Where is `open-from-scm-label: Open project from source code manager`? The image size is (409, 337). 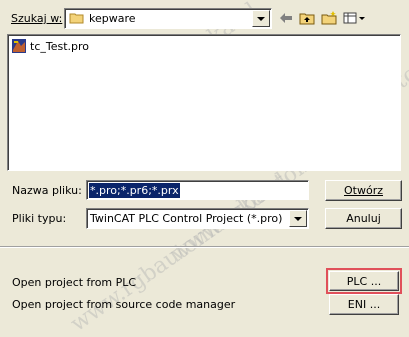 open-from-scm-label: Open project from source code manager is located at coordinates (124, 304).